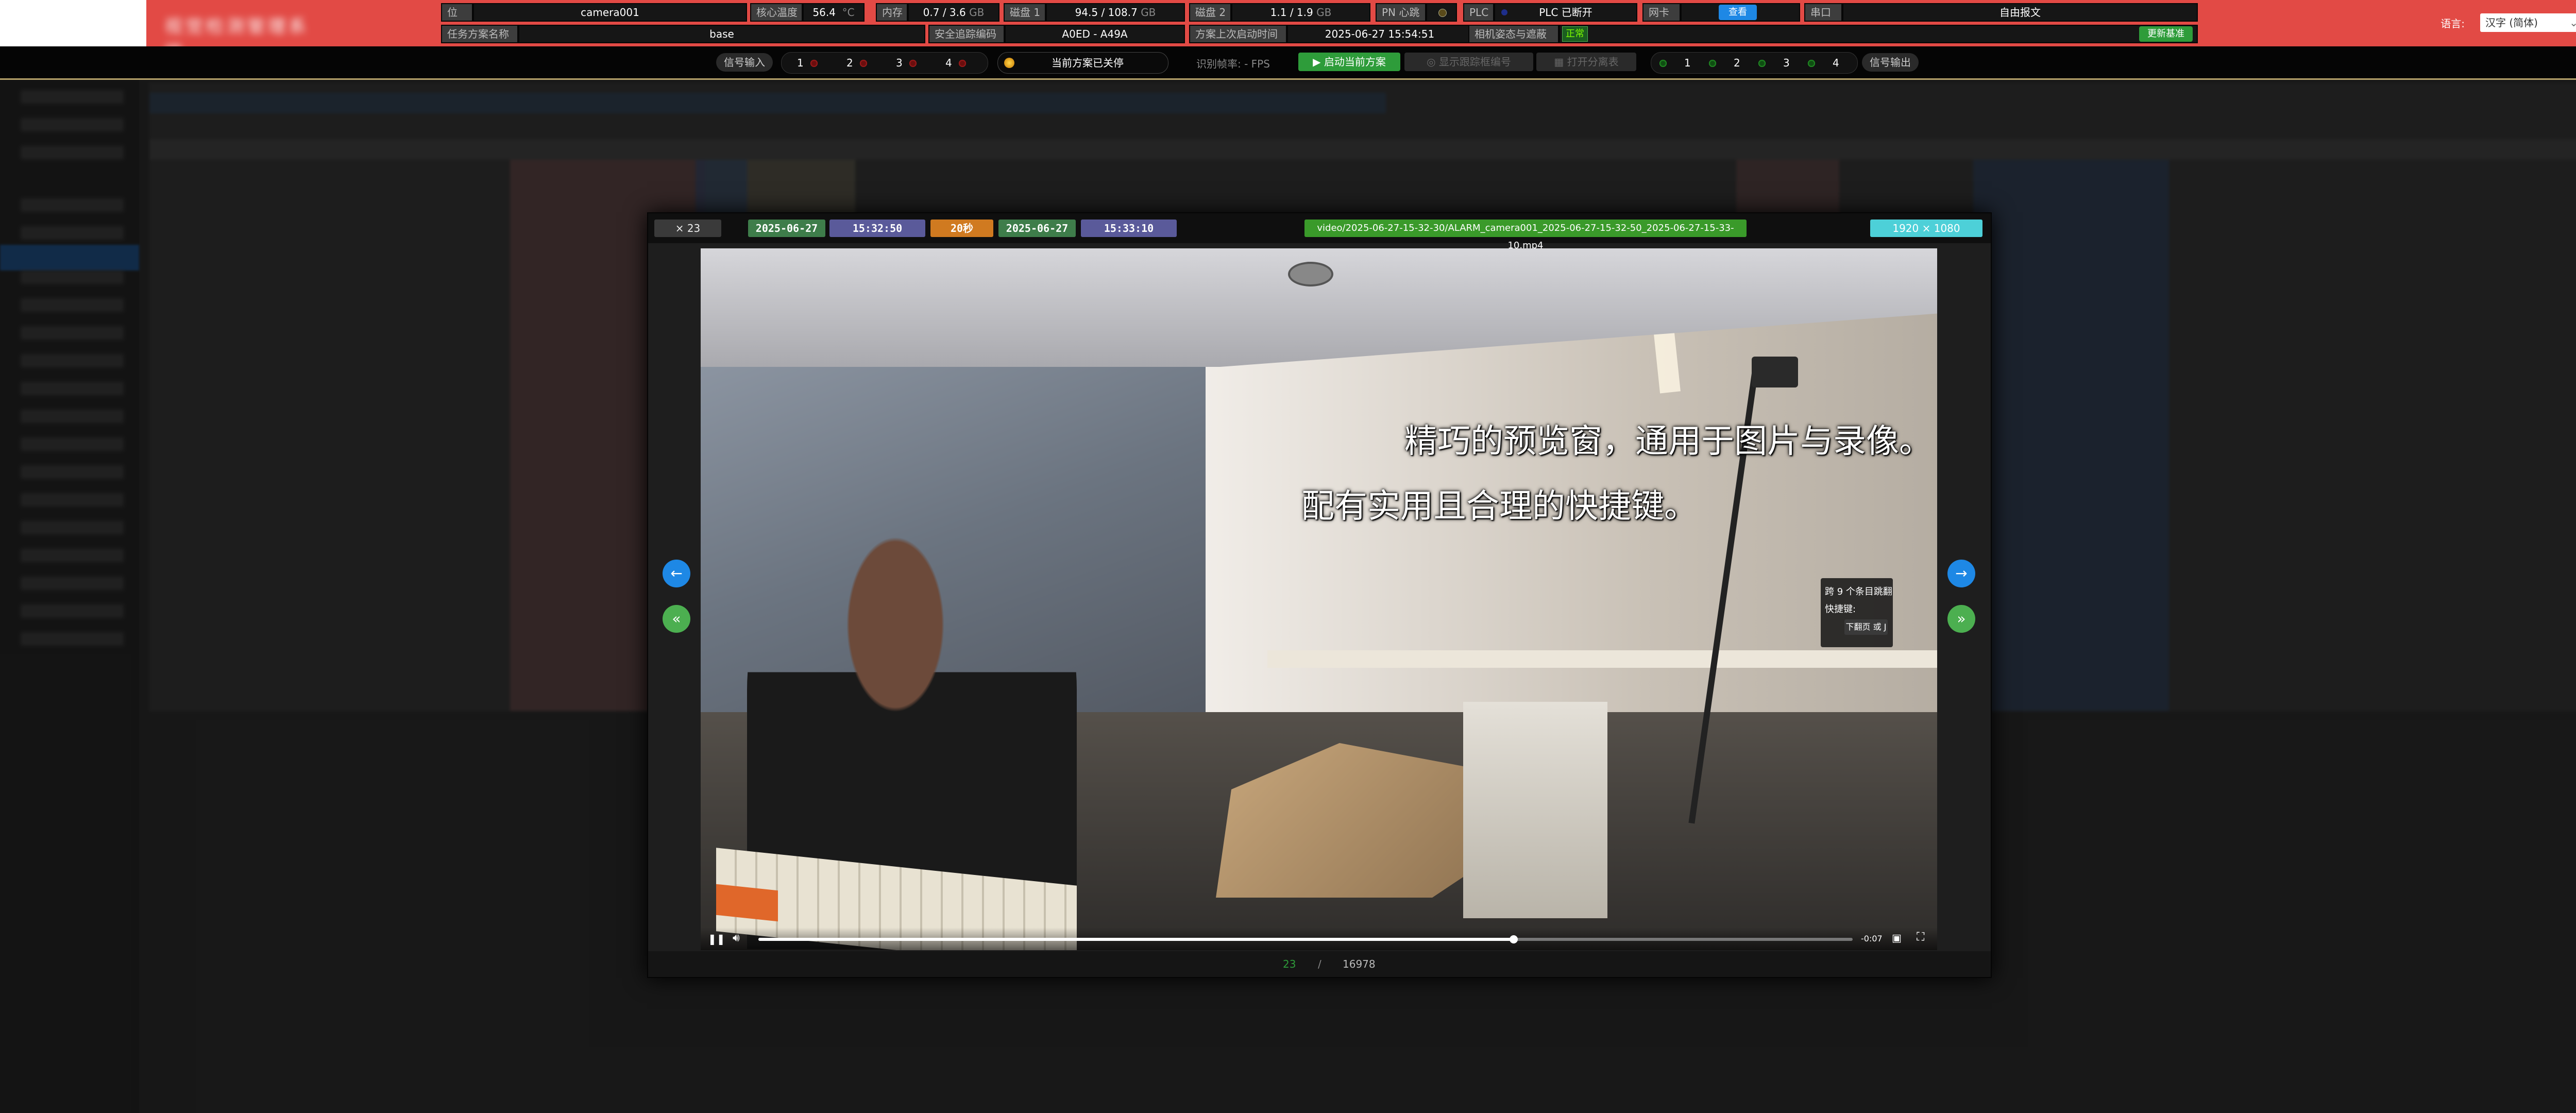 The height and width of the screenshot is (1113, 2576). I want to click on disk2-value: 1.1 / 1.9 GB, so click(1300, 12).